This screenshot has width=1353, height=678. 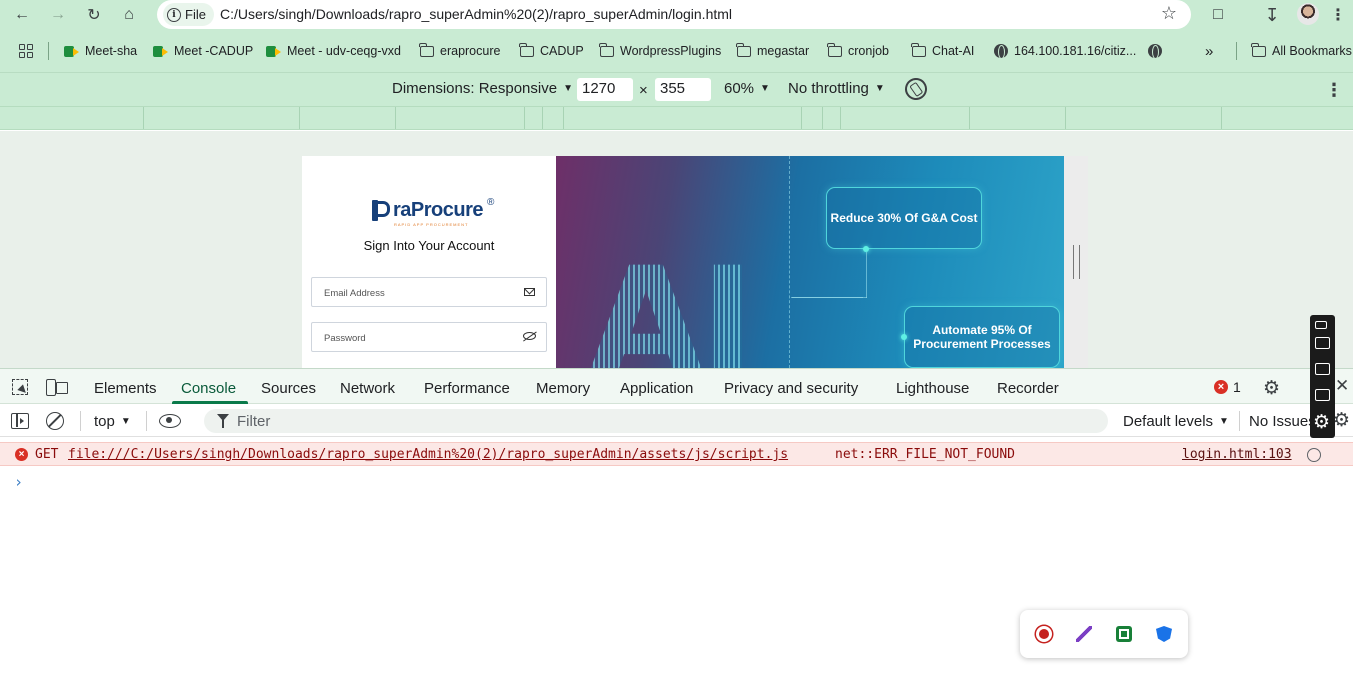 I want to click on zoom-dropdown: 60% ▼, so click(x=747, y=88).